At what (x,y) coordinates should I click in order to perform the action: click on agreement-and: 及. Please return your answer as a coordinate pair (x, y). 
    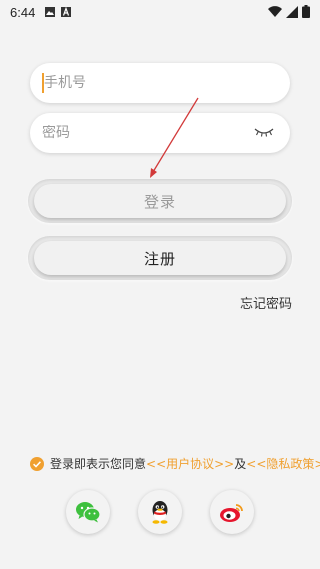
    Looking at the image, I should click on (240, 464).